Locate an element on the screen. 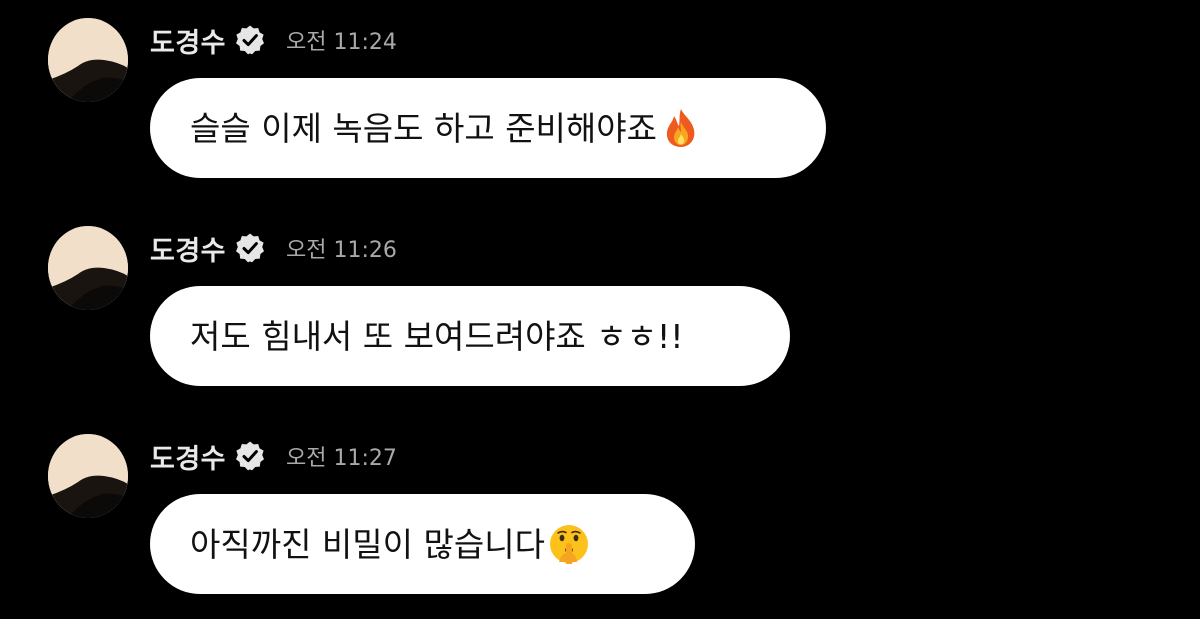  message-header: 도경수 오전 11:26 is located at coordinates (273, 248).